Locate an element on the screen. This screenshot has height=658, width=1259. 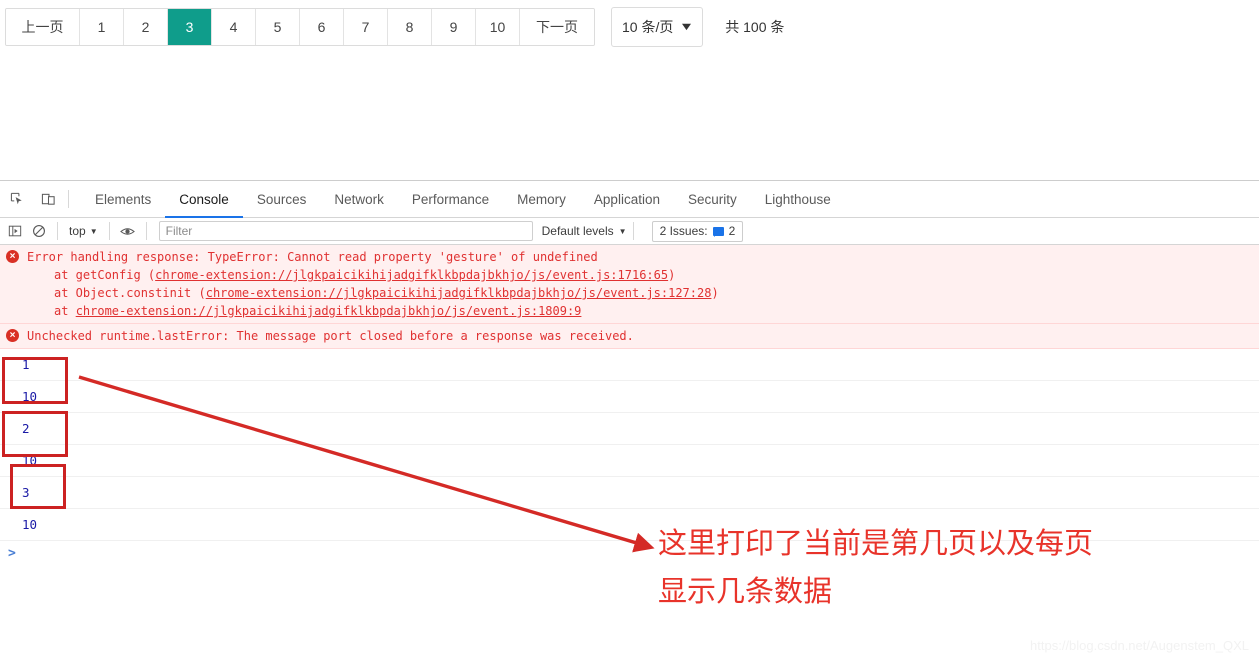
execution-context-label: top is located at coordinates (77, 231).